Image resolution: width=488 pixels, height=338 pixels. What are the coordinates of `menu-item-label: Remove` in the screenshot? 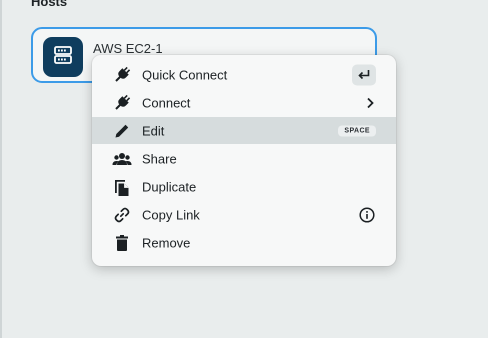 It's located at (166, 242).